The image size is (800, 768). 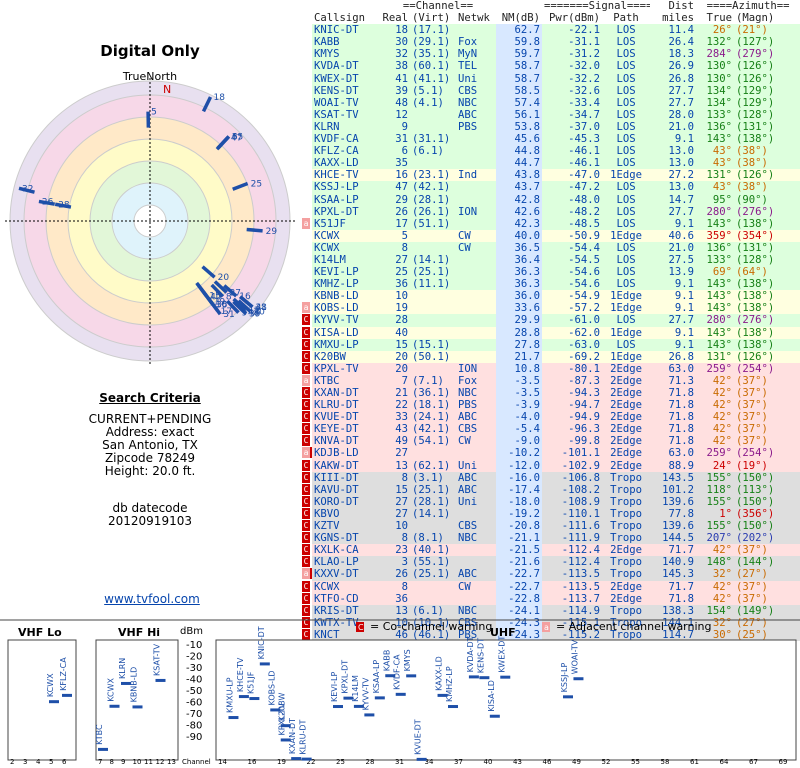 I want to click on col-pwr: Pwr(dBm), so click(x=572, y=18).